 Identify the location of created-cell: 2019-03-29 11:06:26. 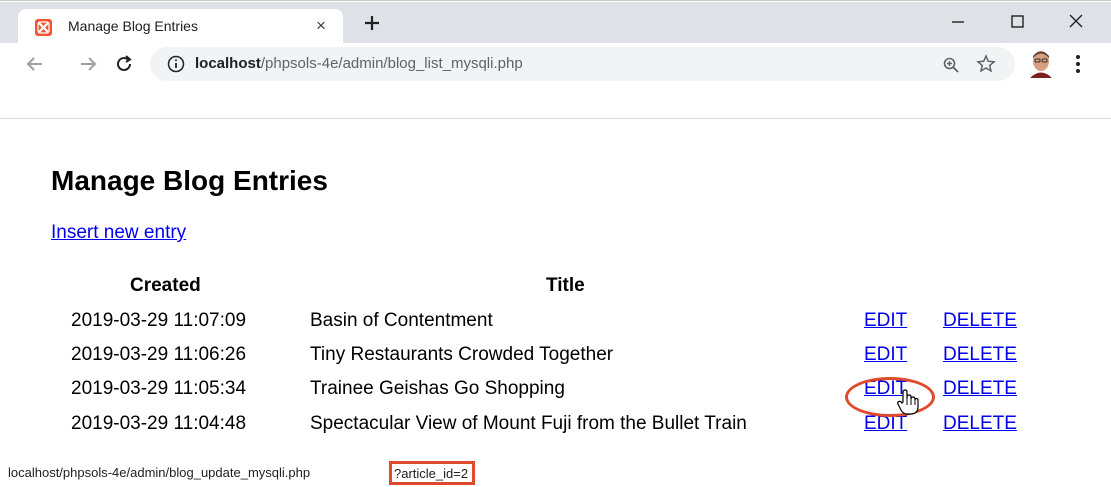
(159, 354).